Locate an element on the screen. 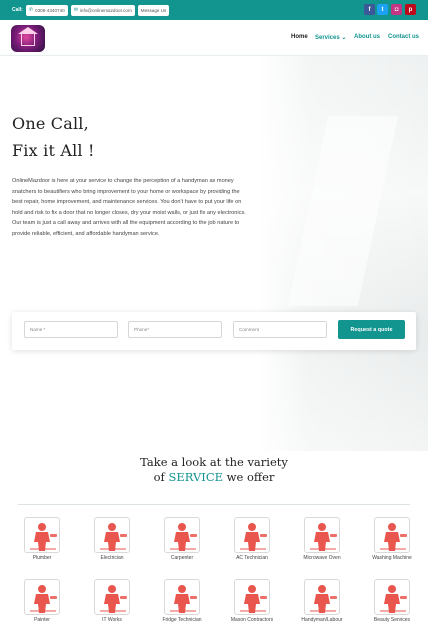  service-item: Electrician is located at coordinates (112, 539).